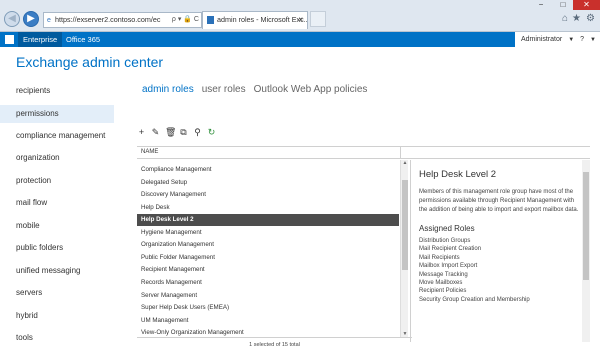 The height and width of the screenshot is (363, 600). Describe the element at coordinates (90, 62) in the screenshot. I see `page-title: Exchange admin center` at that location.